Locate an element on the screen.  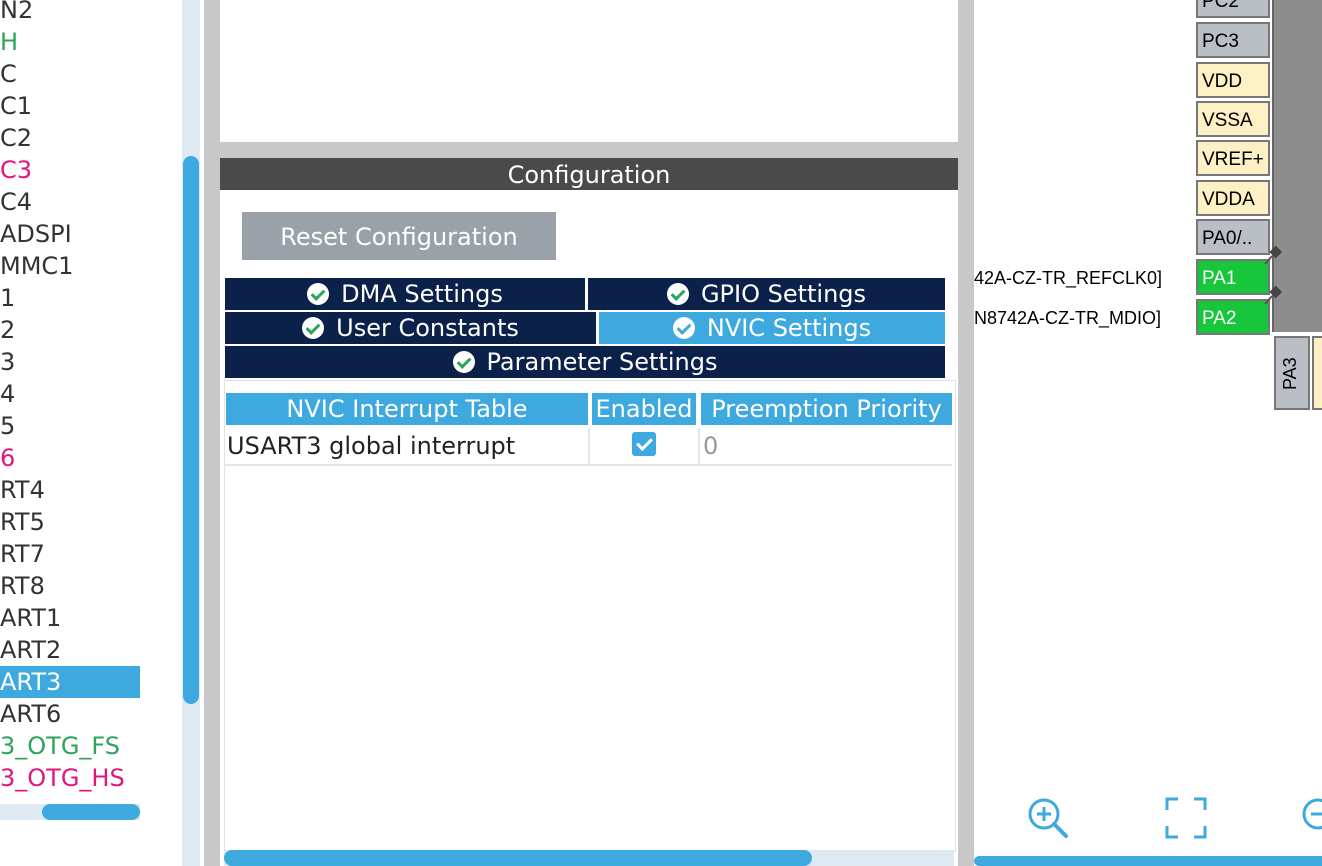
pin-vdda: VDDA is located at coordinates (1233, 198).